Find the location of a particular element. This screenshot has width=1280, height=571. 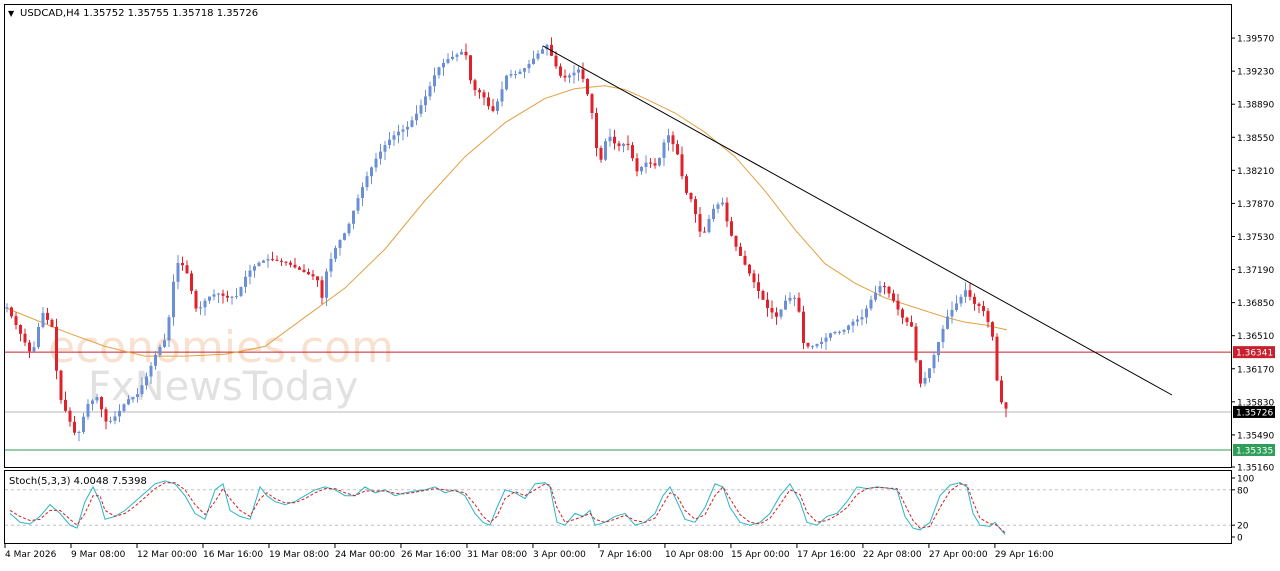

stoch-tick-label: 20 is located at coordinates (1243, 527).